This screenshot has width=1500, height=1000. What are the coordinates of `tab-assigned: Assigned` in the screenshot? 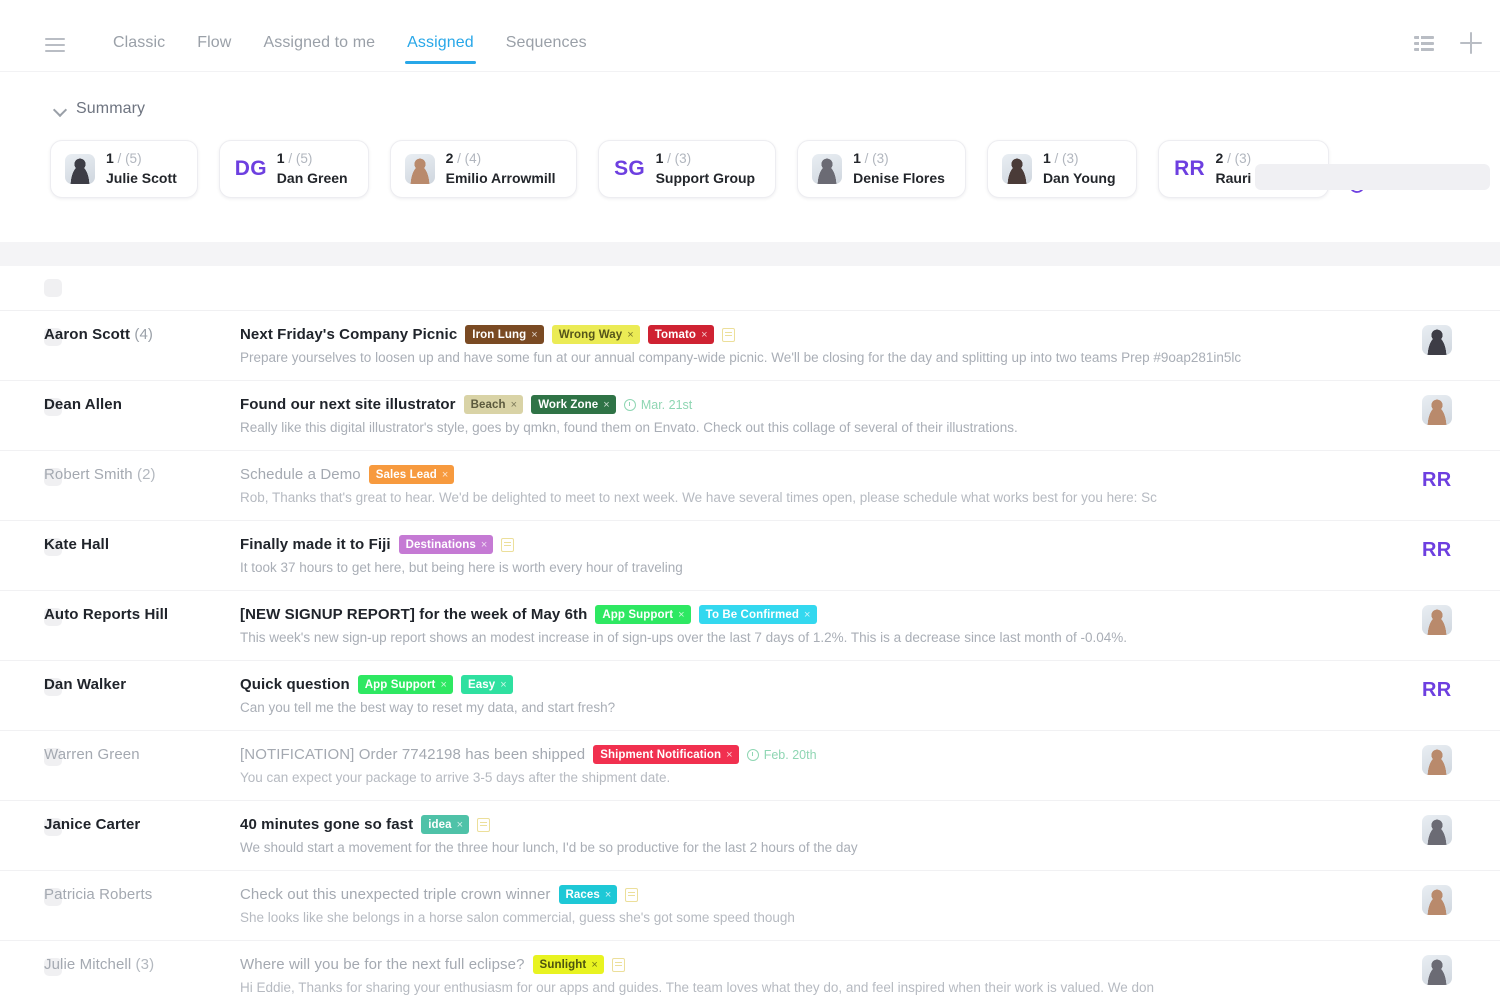 It's located at (440, 47).